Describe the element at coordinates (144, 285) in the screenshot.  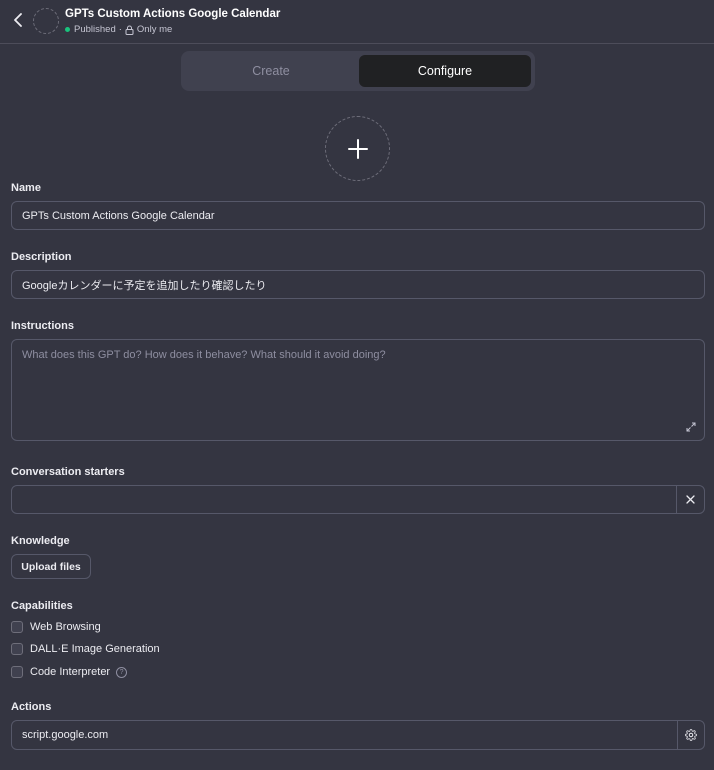
I see `description-value: Googleカレンダーに予定を追加したり確認したり` at that location.